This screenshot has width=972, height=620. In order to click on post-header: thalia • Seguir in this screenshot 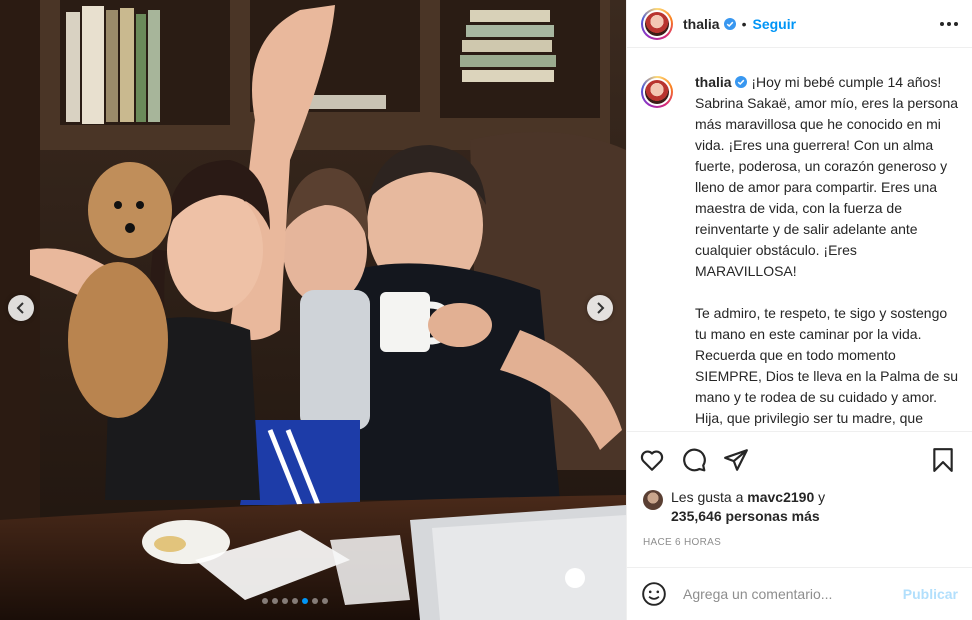, I will do `click(799, 24)`.